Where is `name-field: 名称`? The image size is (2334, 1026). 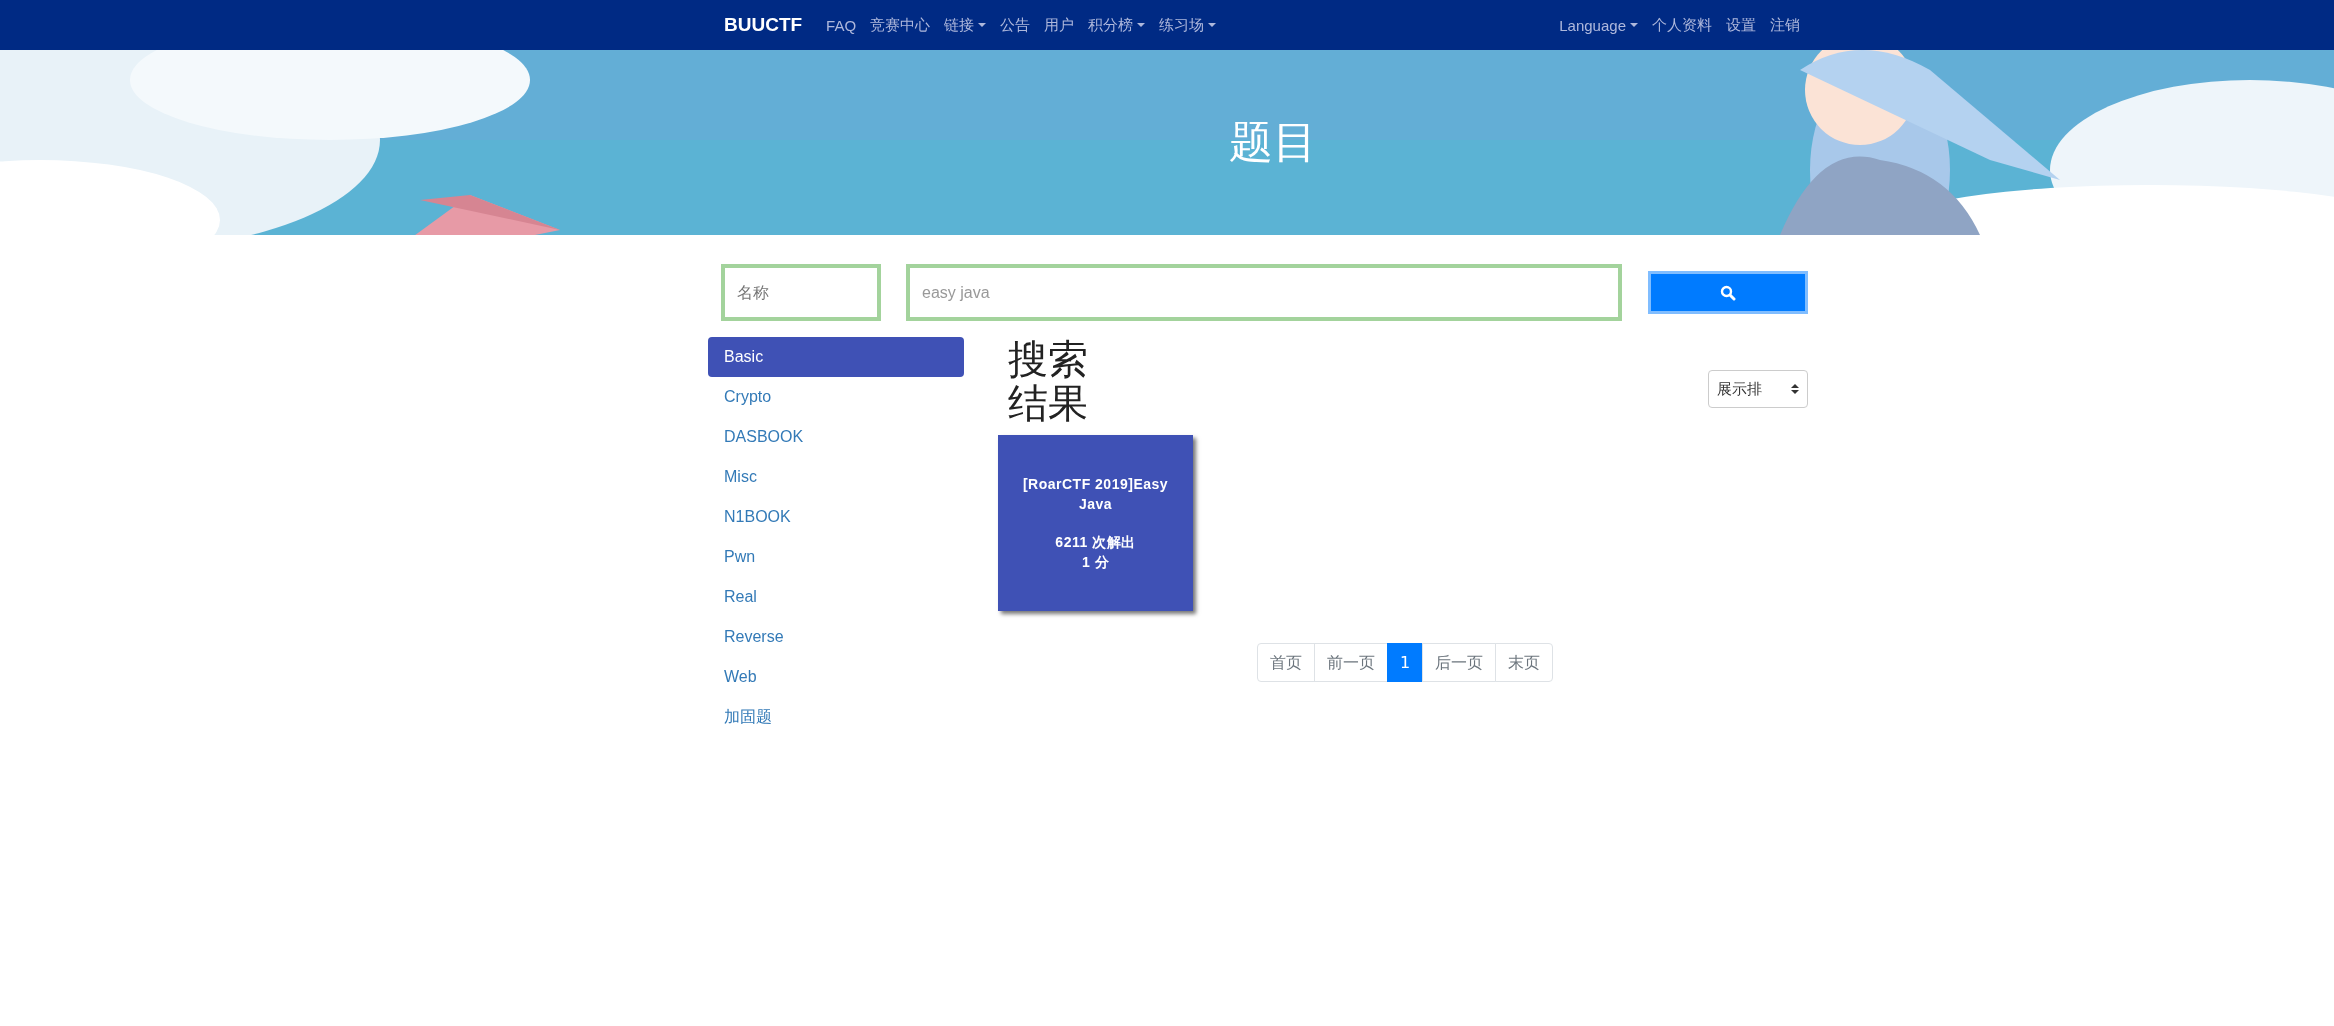
name-field: 名称 is located at coordinates (801, 292).